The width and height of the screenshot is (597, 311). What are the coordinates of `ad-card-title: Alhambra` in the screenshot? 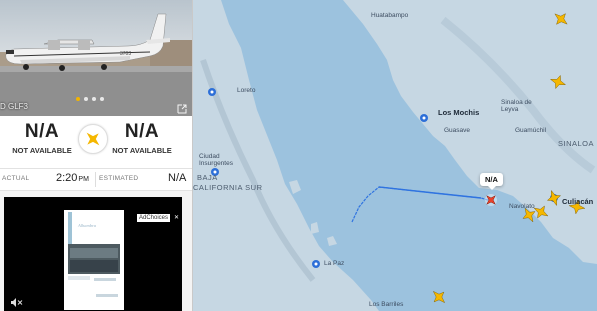 It's located at (87, 225).